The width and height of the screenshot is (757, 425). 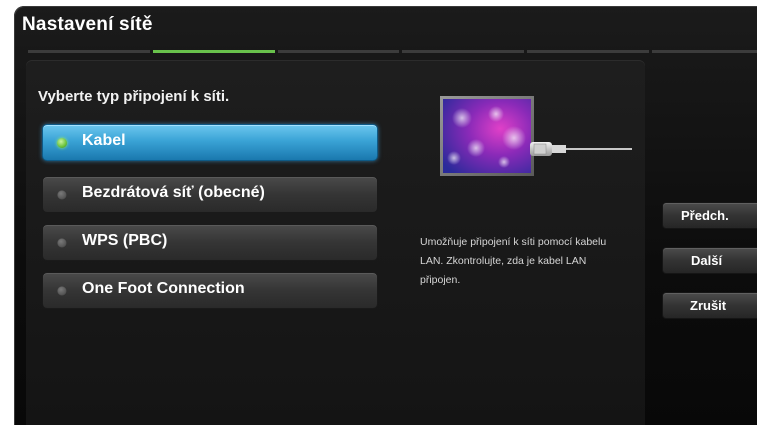 I want to click on step-indicator-active, so click(x=213, y=51).